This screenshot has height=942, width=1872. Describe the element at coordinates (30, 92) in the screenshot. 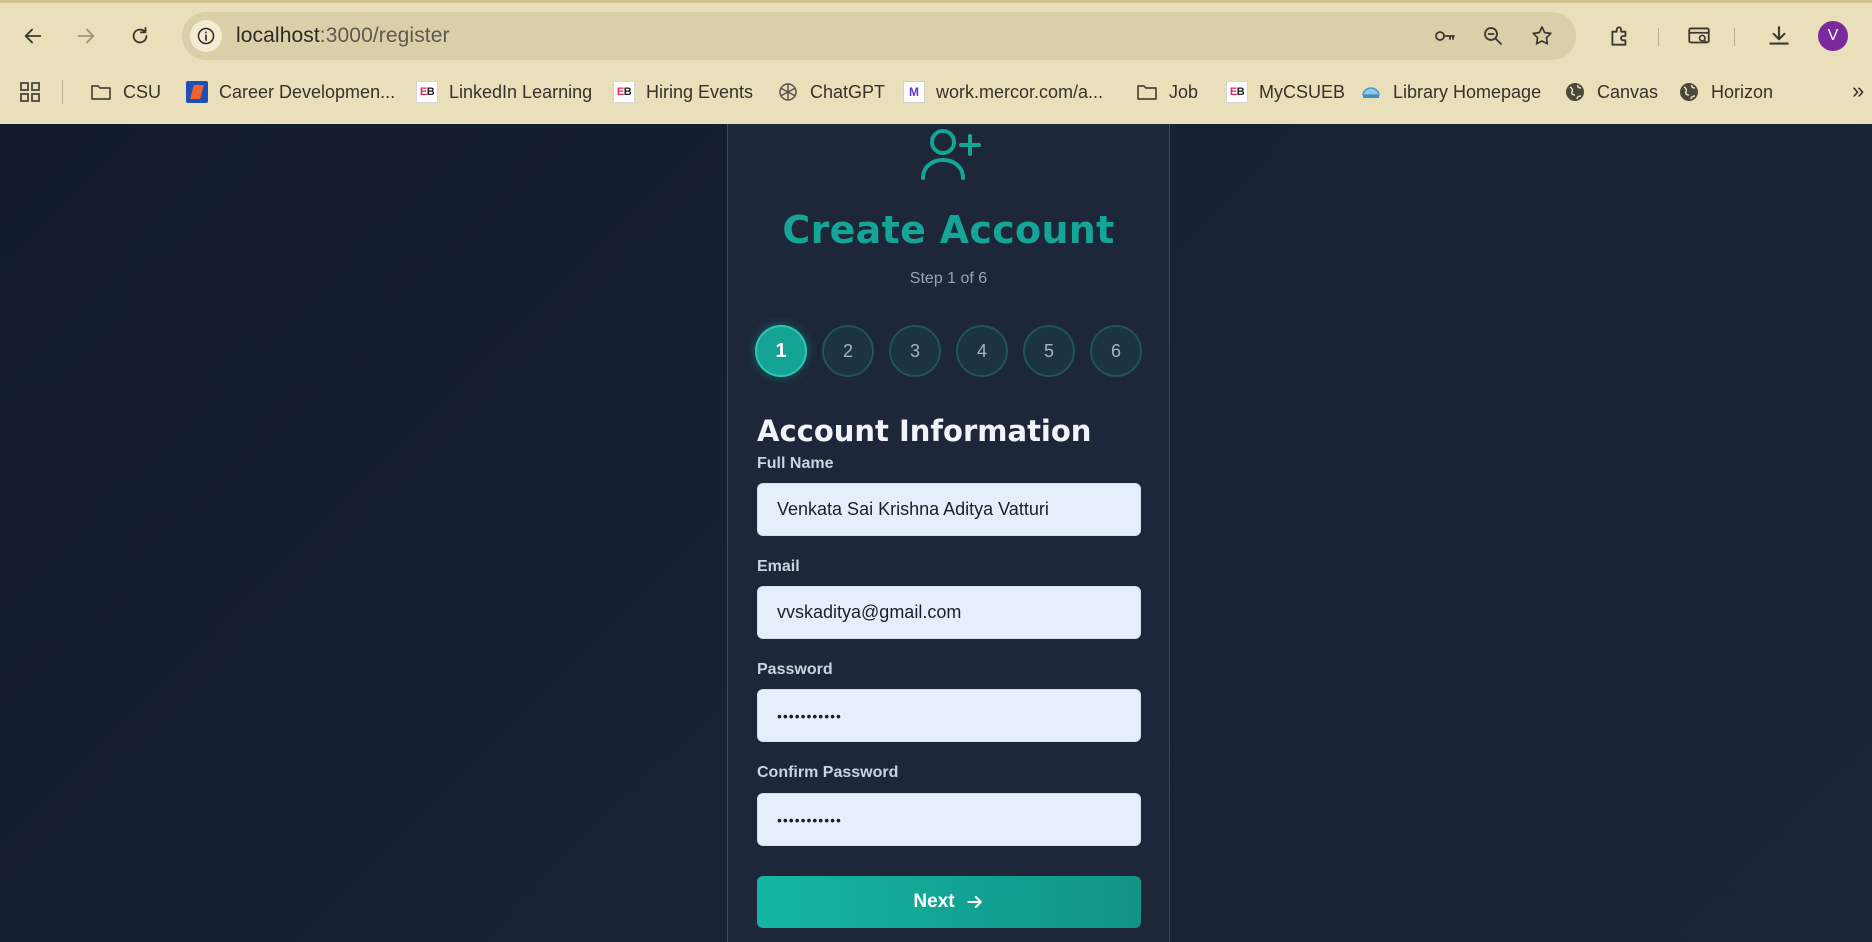

I see `apps-grid-icon` at that location.